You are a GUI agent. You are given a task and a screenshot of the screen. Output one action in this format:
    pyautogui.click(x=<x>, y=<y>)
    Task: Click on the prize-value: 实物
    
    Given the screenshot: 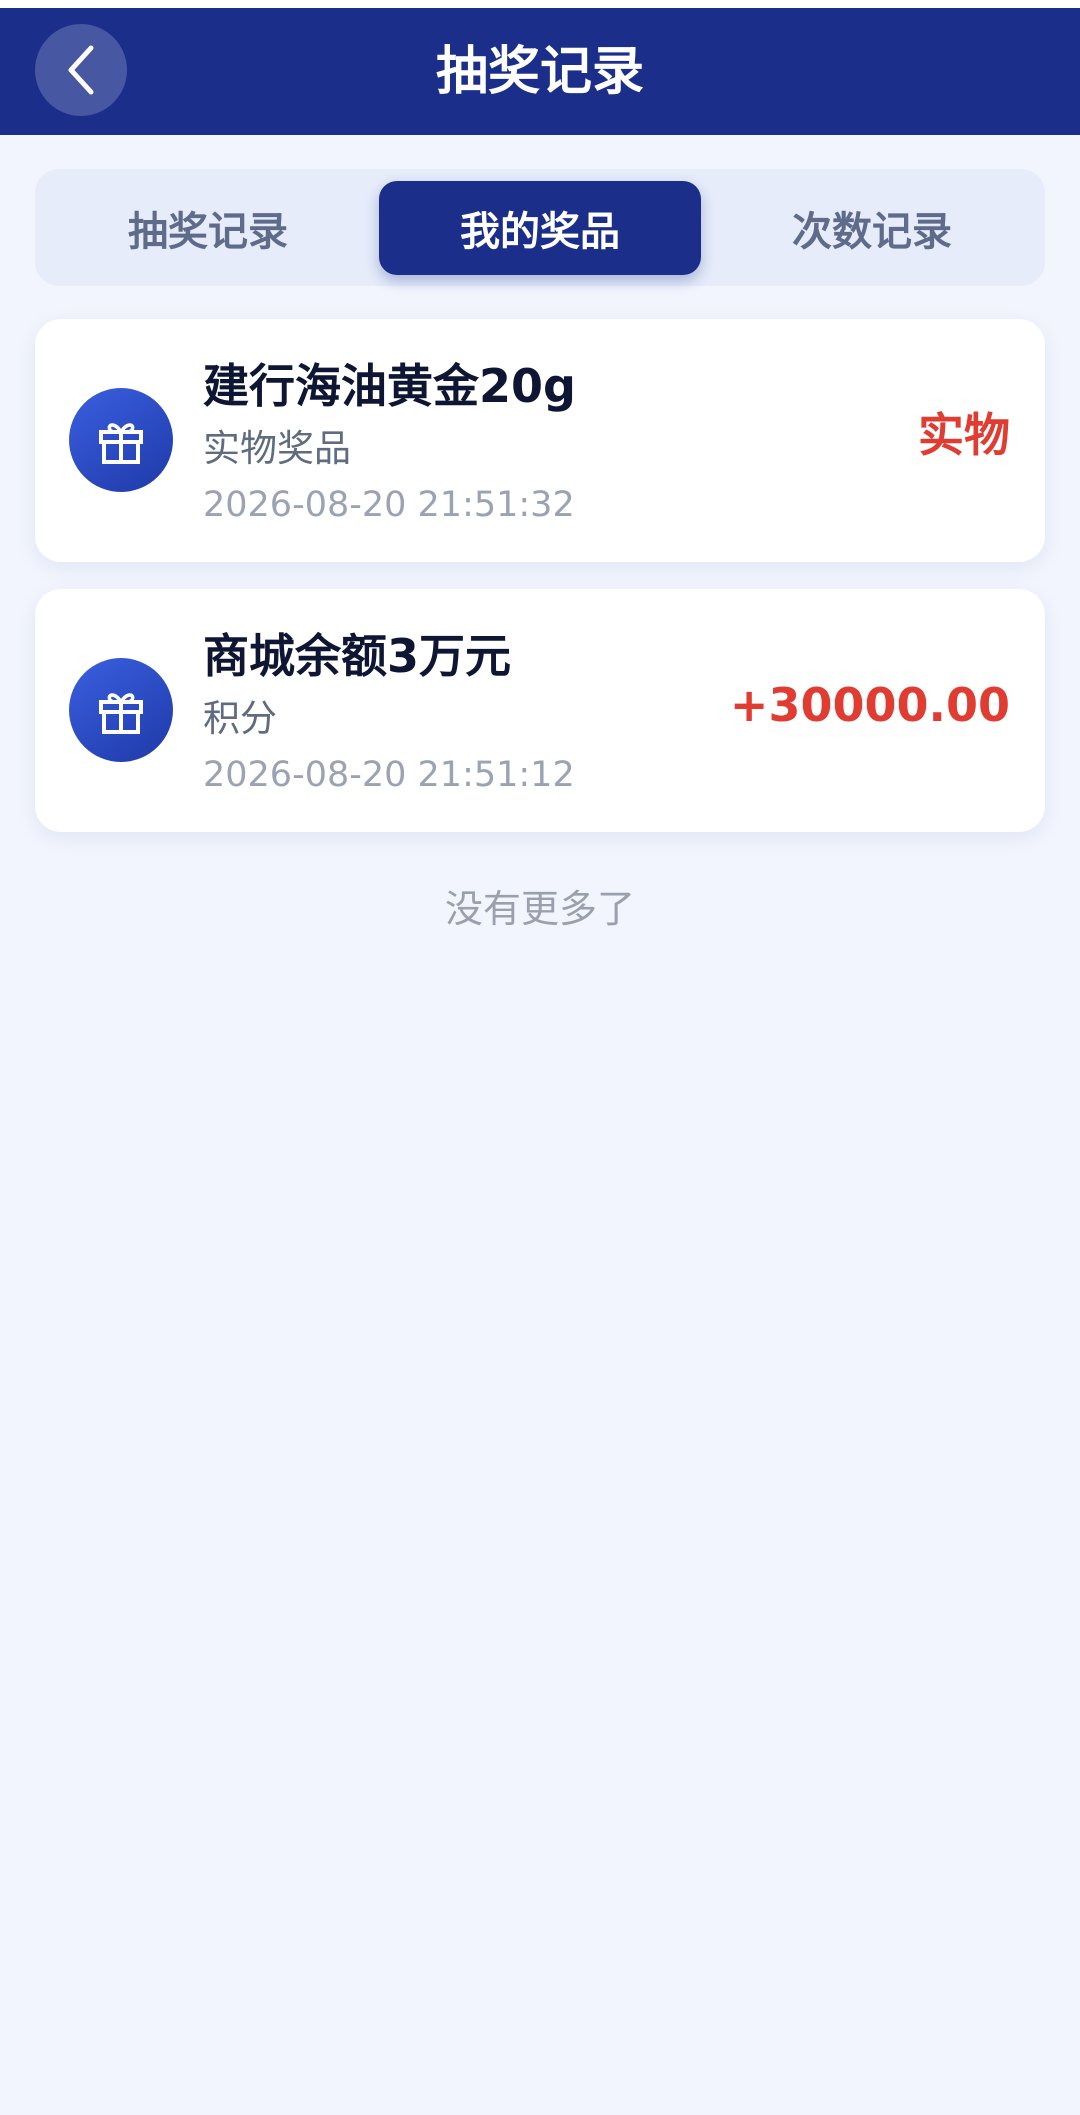 What is the action you would take?
    pyautogui.click(x=964, y=435)
    